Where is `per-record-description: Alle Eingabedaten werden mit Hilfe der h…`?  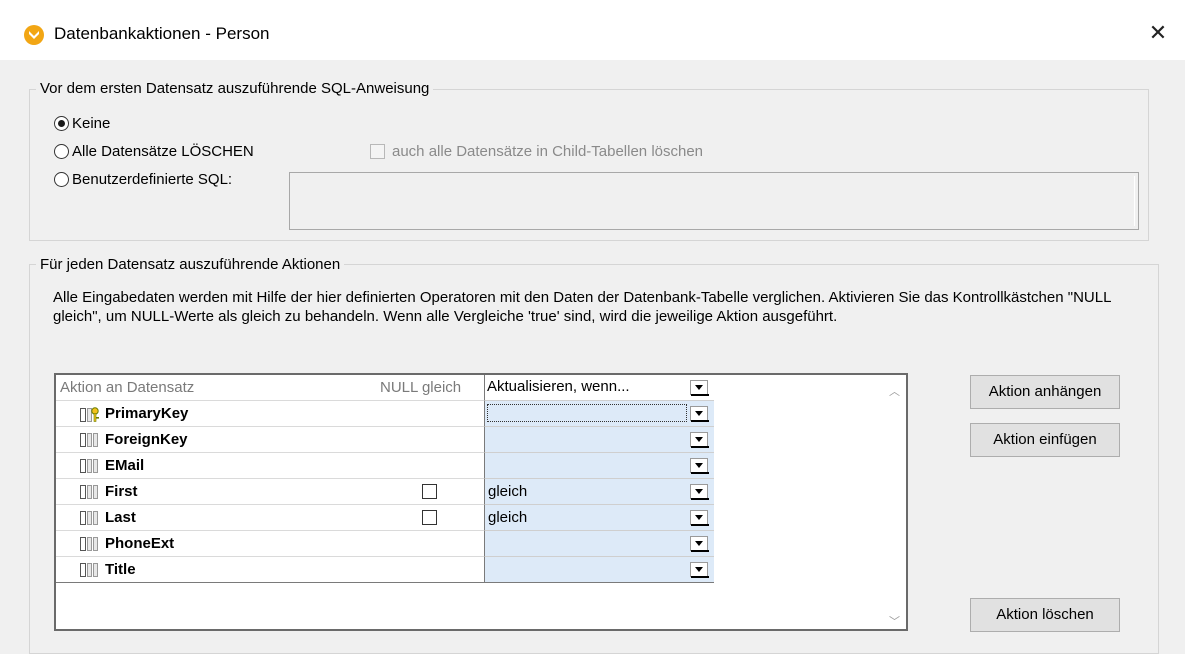
per-record-description: Alle Eingabedaten werden mit Hilfe der h… is located at coordinates (582, 307).